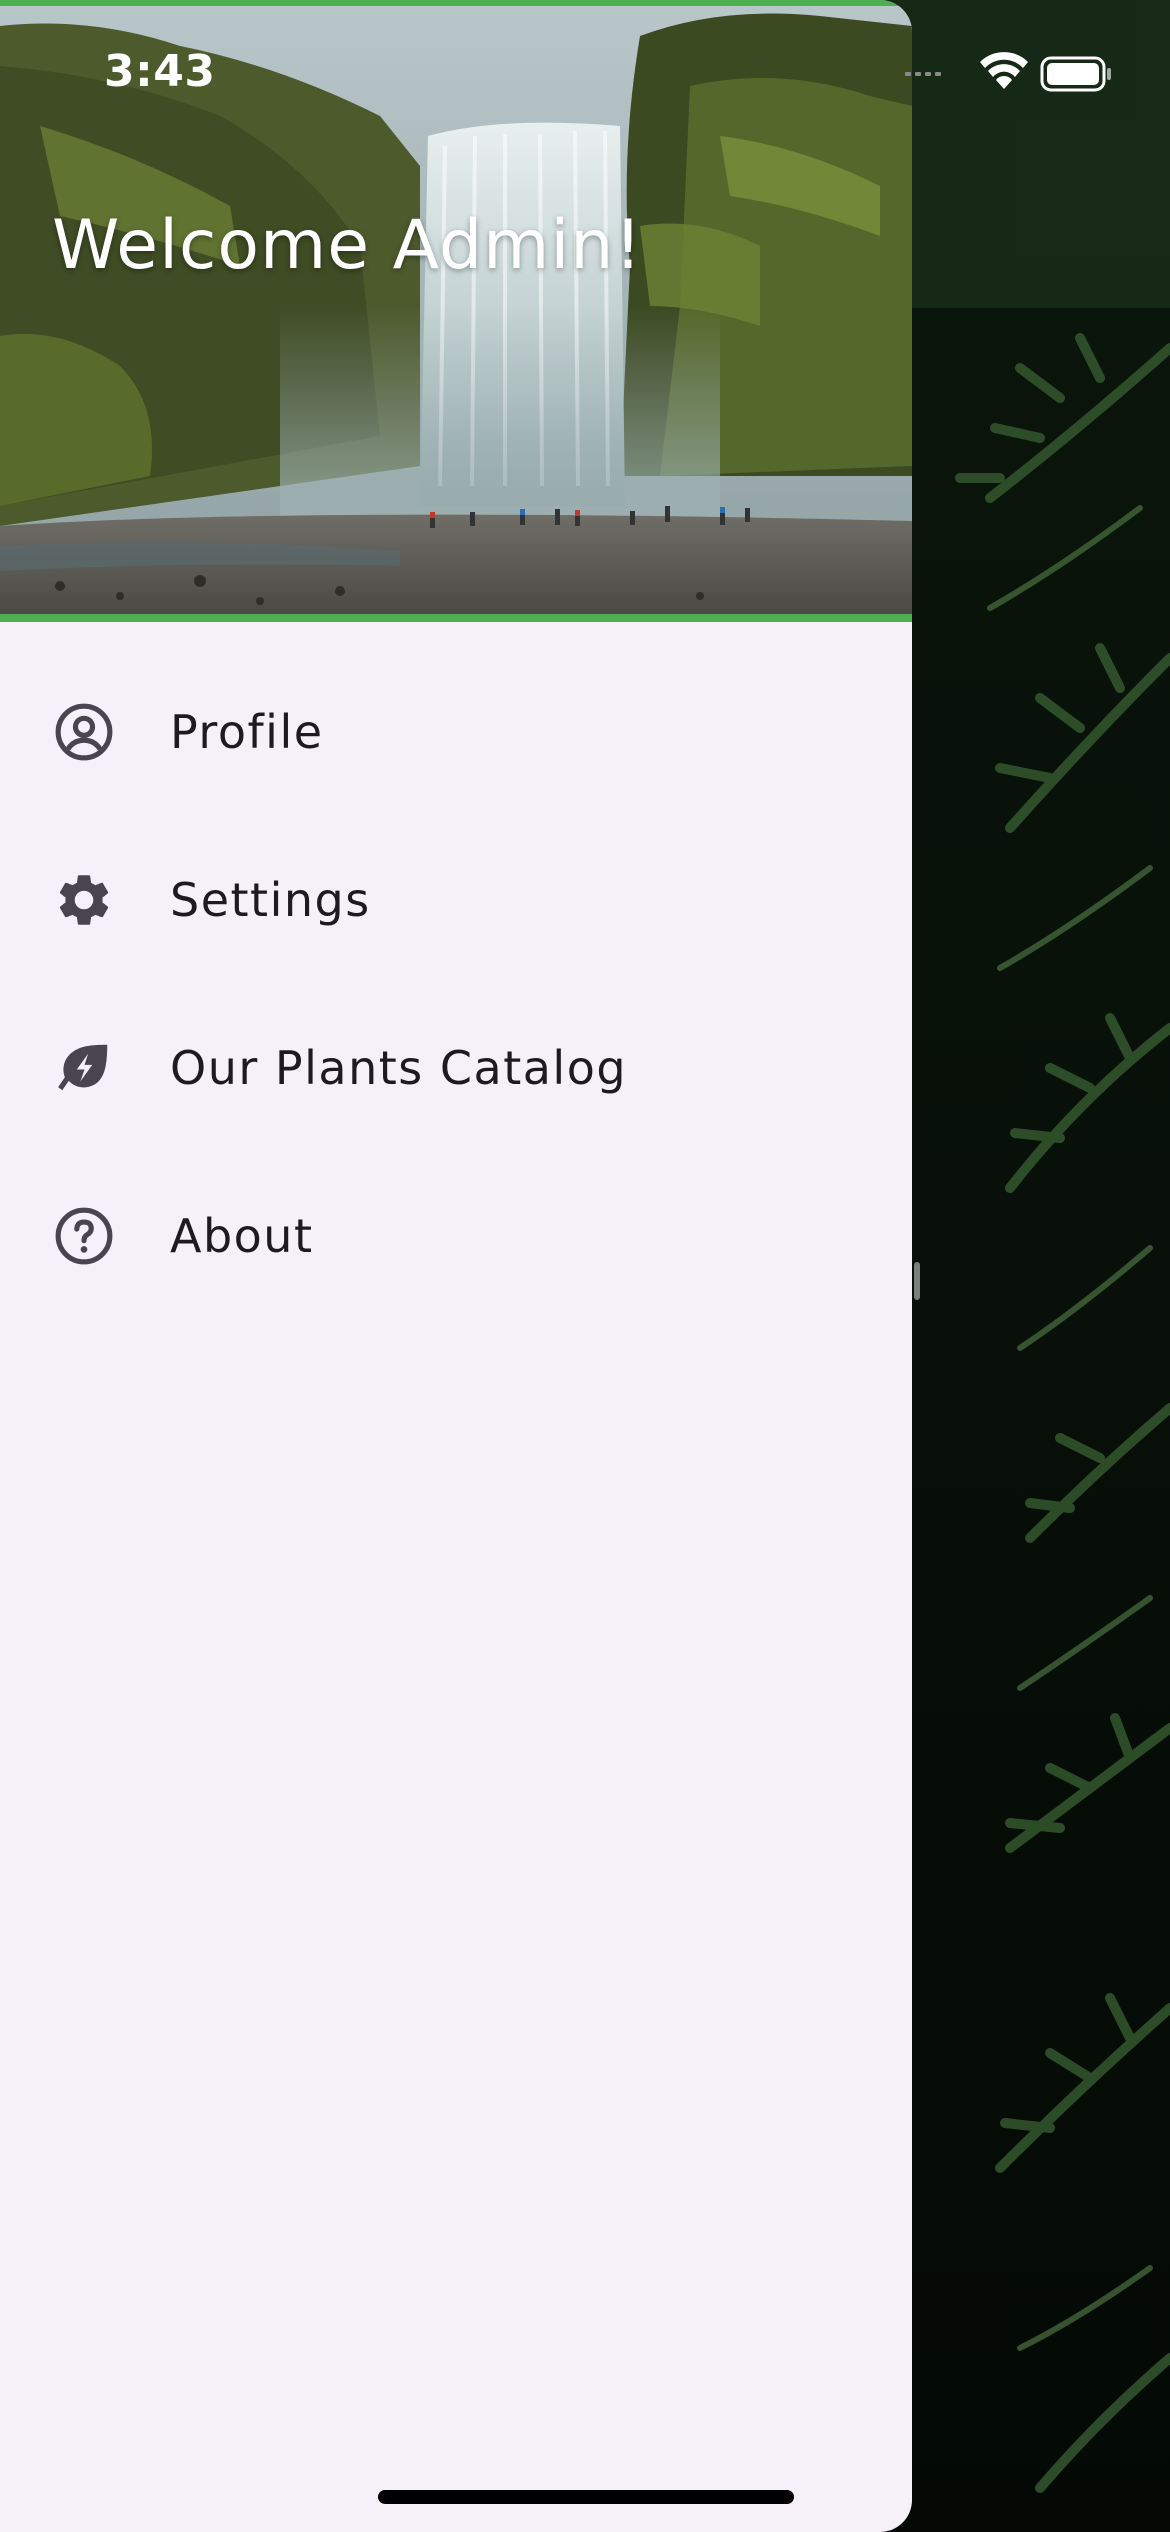 The height and width of the screenshot is (2532, 1170). Describe the element at coordinates (84, 1236) in the screenshot. I see `help-circle-icon` at that location.